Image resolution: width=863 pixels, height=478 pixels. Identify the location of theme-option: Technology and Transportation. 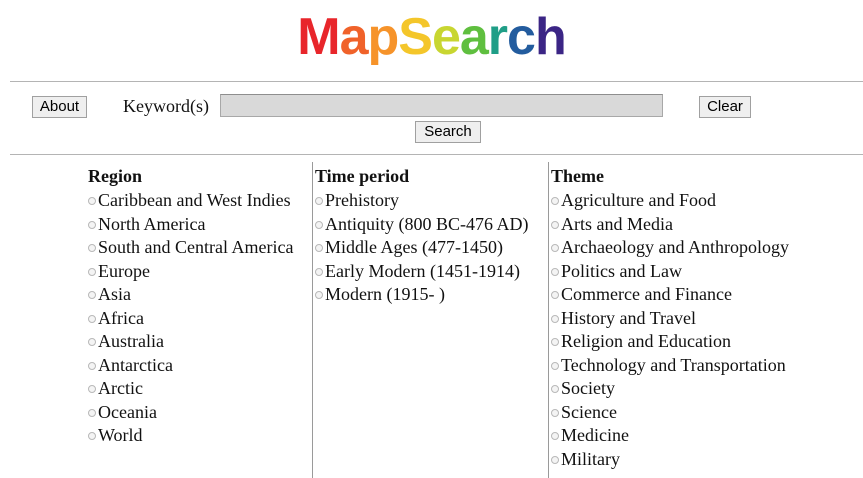
(670, 366).